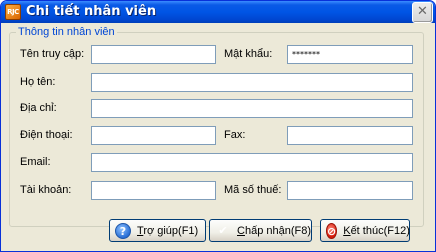 Image resolution: width=436 pixels, height=252 pixels. I want to click on password-field: *******, so click(350, 54).